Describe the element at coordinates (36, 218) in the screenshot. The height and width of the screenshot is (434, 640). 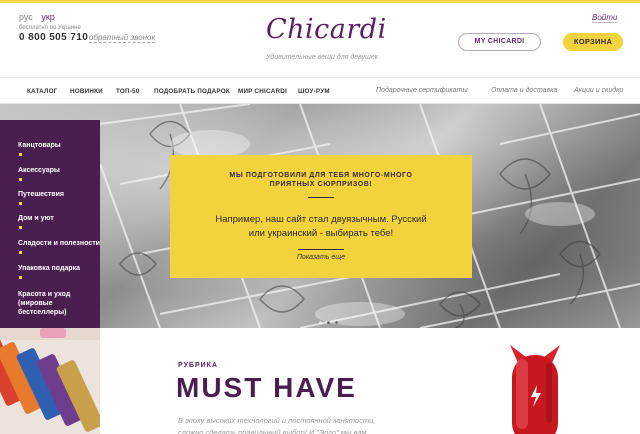
I see `sidebar-item-home: Дом и уют` at that location.